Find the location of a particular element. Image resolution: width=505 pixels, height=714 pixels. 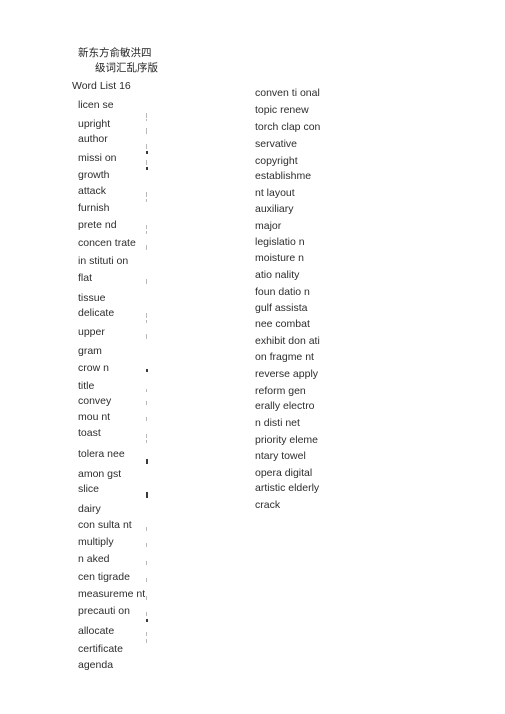

word-entry: attack is located at coordinates (92, 191).